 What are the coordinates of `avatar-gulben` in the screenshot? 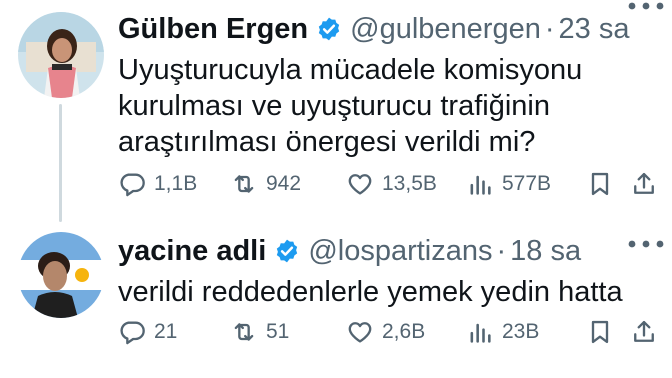 It's located at (61, 55).